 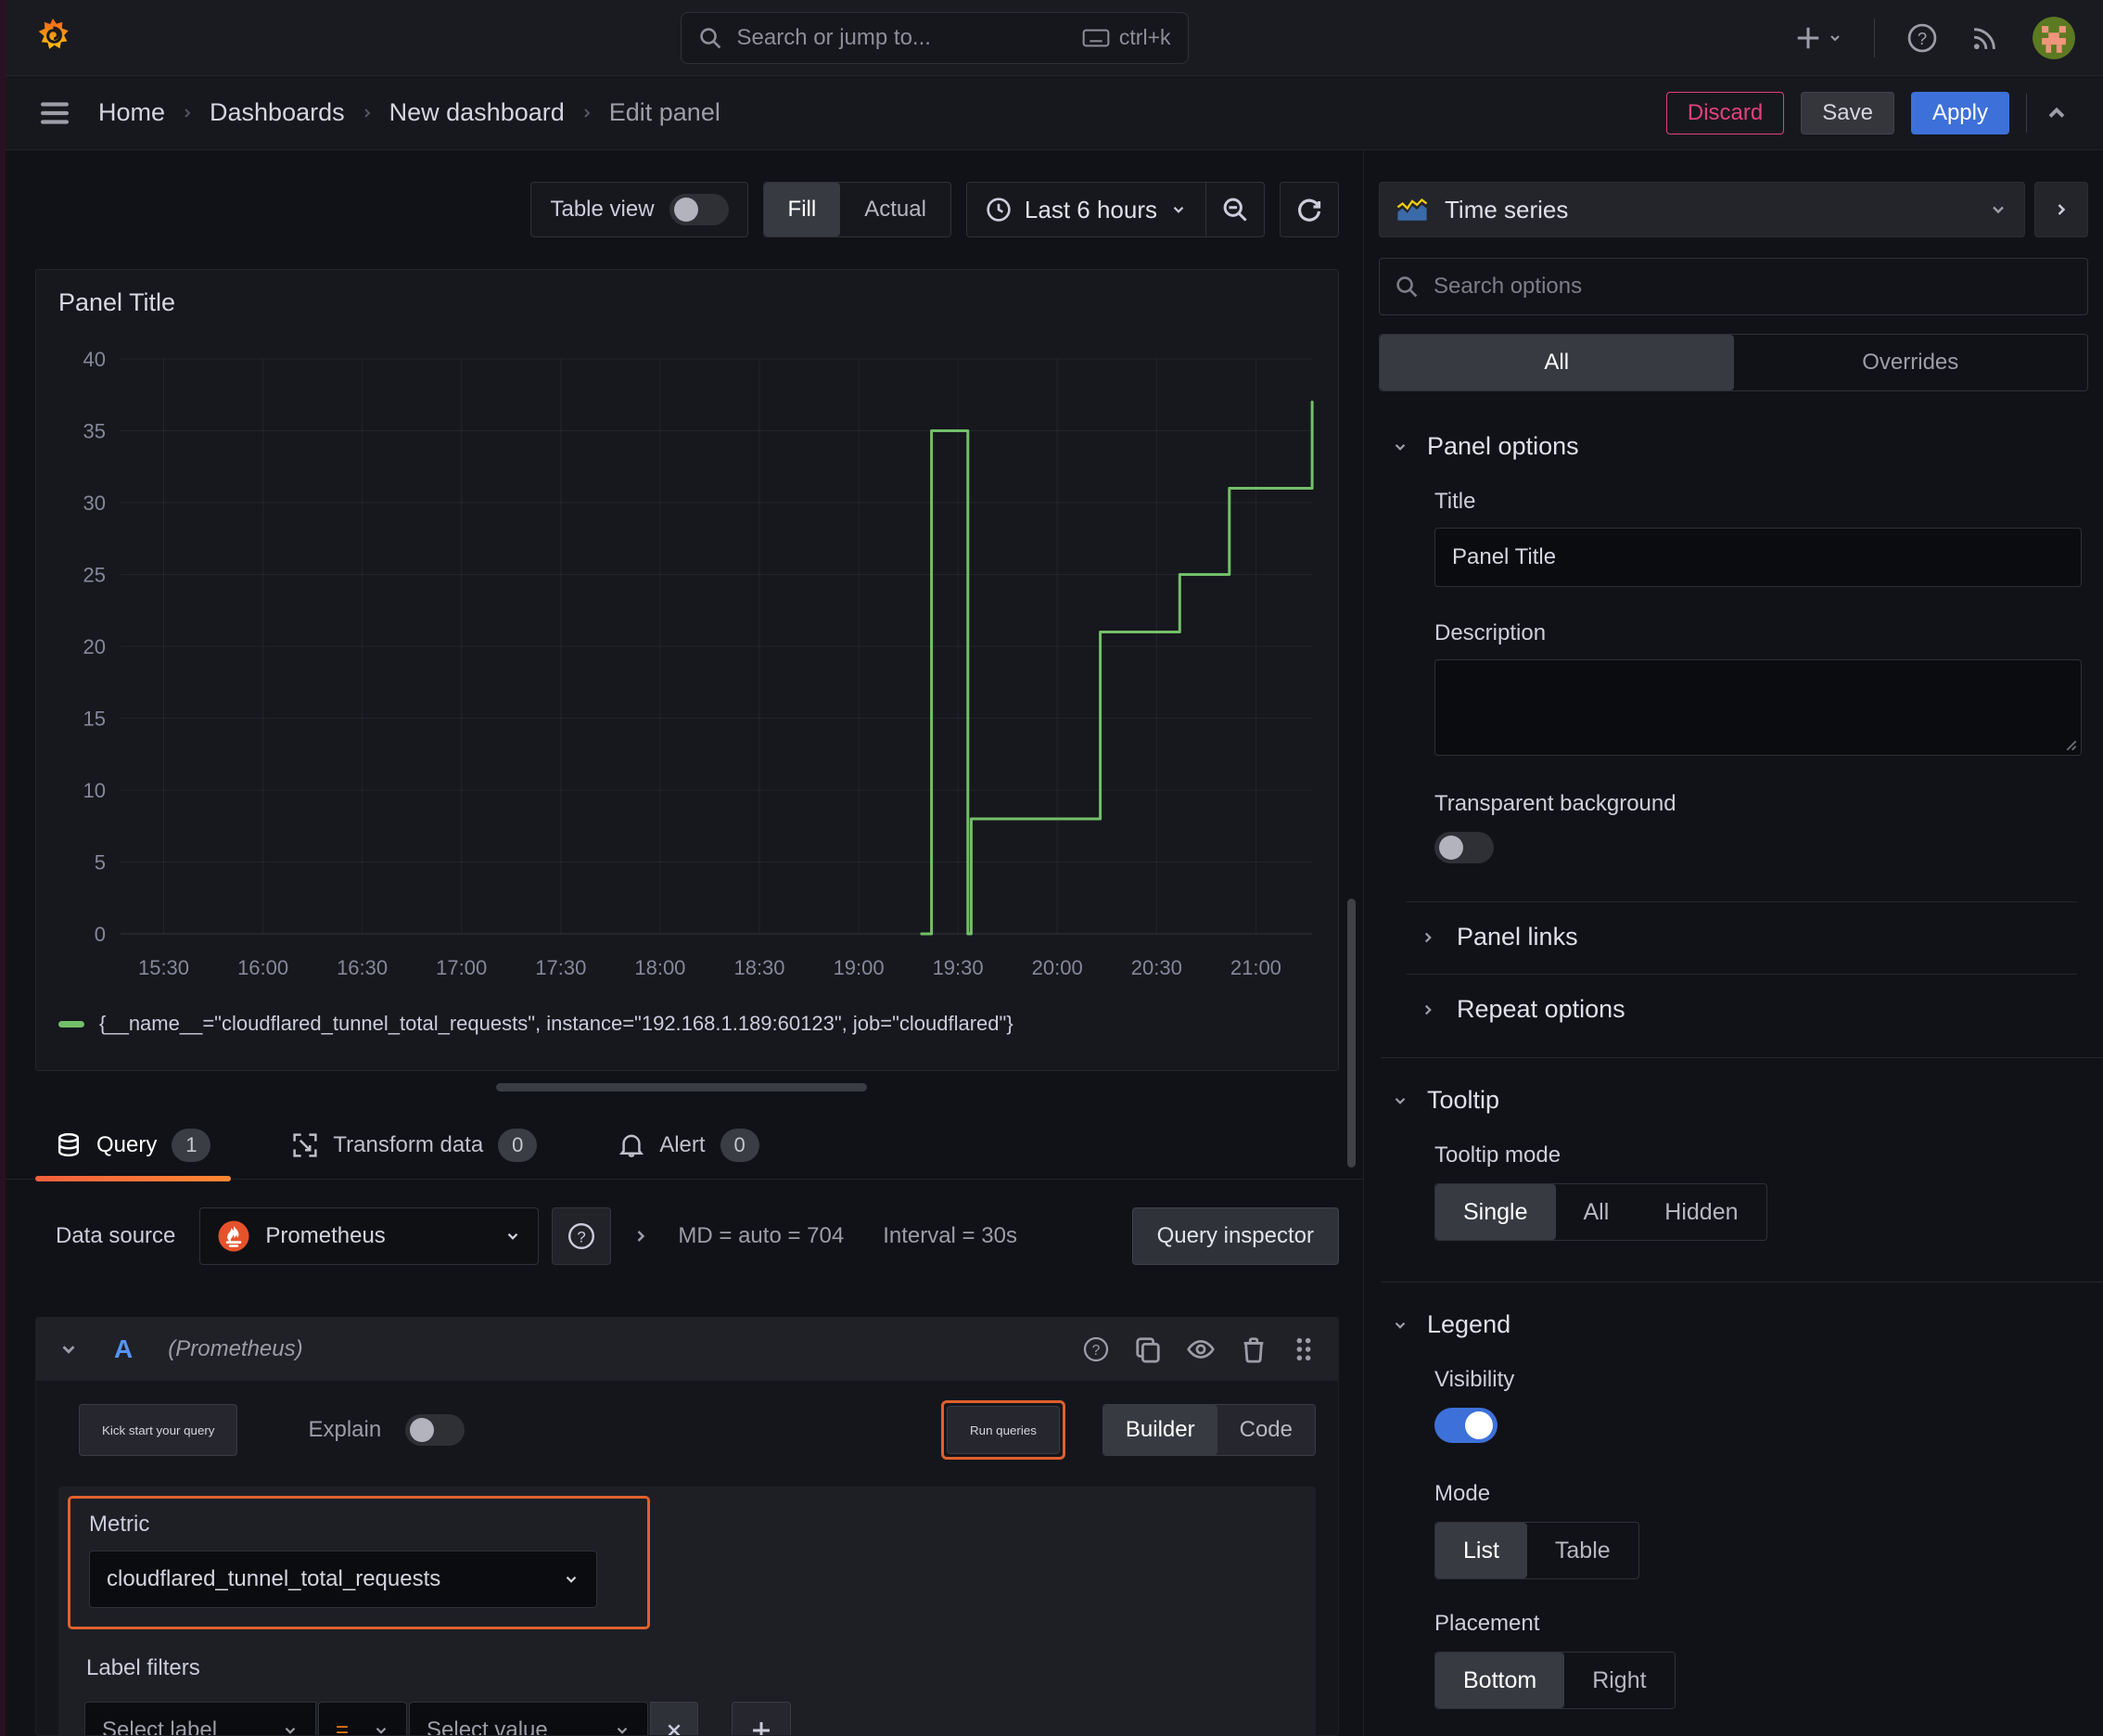 I want to click on tab-query-label: Query, so click(x=127, y=1144).